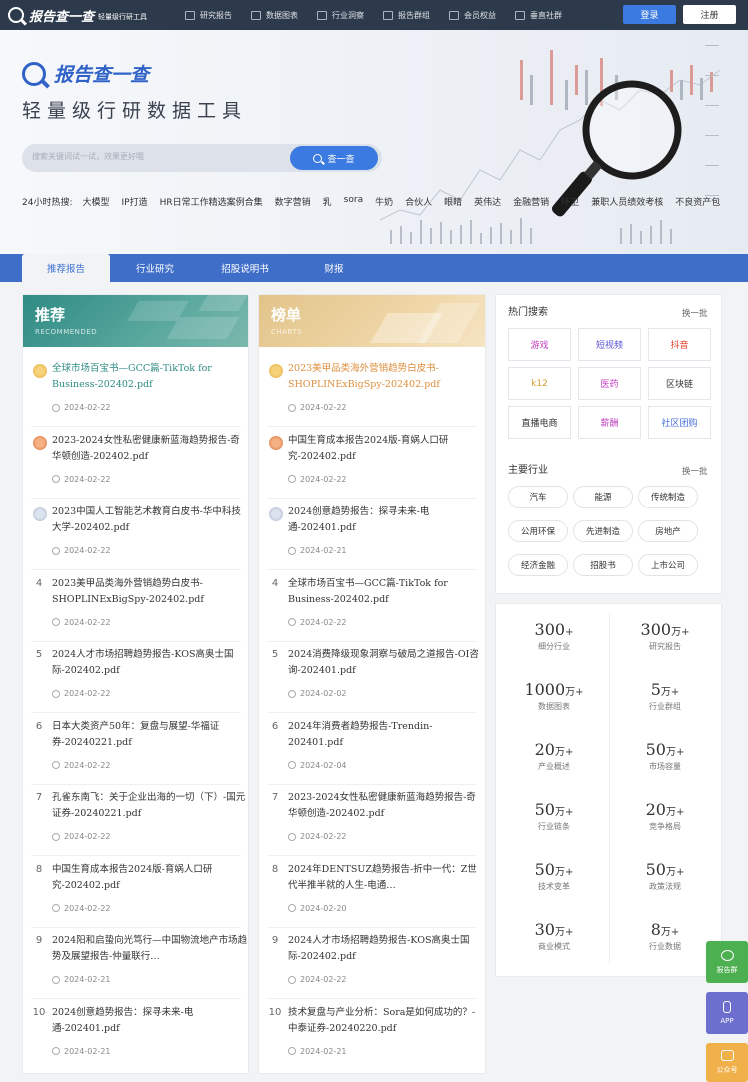  Describe the element at coordinates (150, 520) in the screenshot. I see `report-title: 2023中国人工智能艺术教育白皮书-华中科技大学-202402.pdf` at that location.